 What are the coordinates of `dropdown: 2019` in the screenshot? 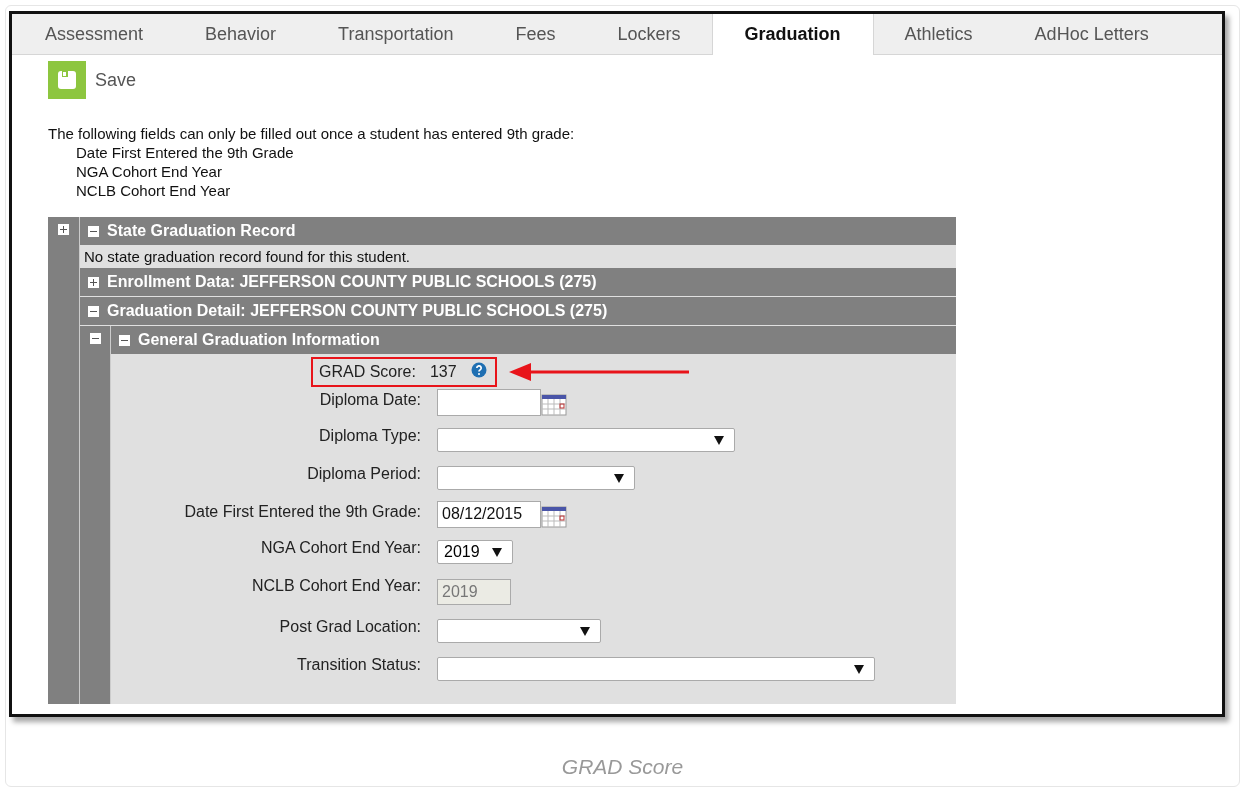 It's located at (475, 552).